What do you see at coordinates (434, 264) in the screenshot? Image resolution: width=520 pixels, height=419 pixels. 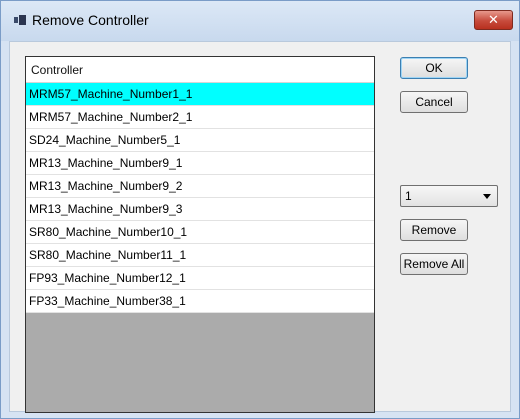 I see `remove-all-button: Remove All` at bounding box center [434, 264].